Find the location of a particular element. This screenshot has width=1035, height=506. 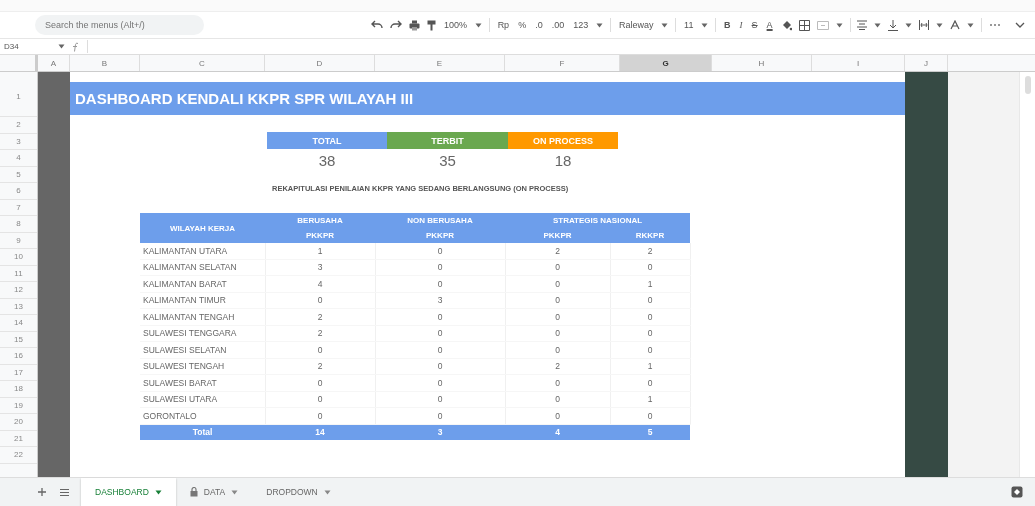

print-icon is located at coordinates (414, 25).